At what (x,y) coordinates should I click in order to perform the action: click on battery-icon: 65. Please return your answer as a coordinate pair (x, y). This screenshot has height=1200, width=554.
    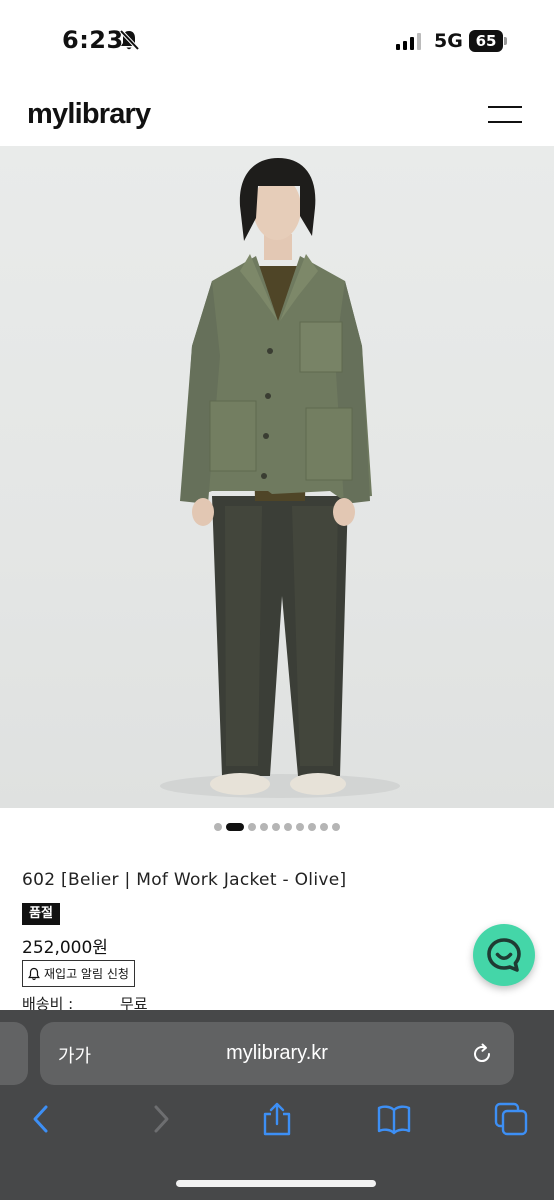
    Looking at the image, I should click on (488, 41).